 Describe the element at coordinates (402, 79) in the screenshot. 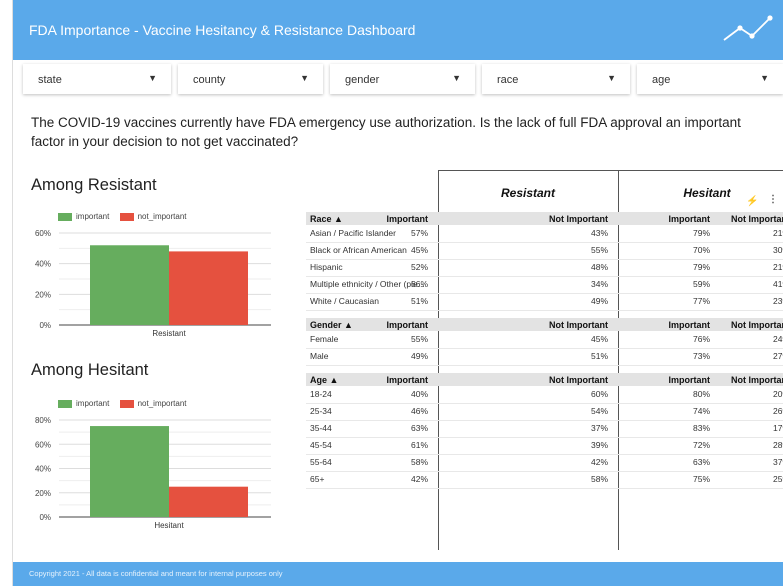

I see `gender-filter: gender ▼` at that location.